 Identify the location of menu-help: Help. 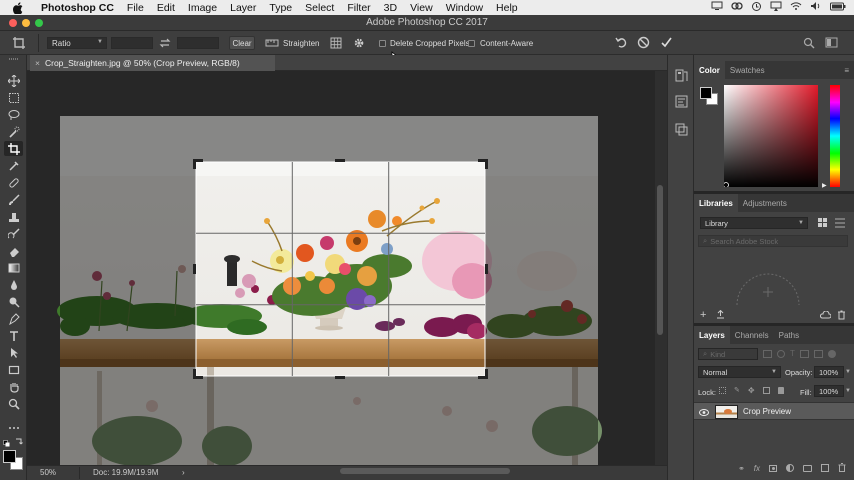
(507, 8).